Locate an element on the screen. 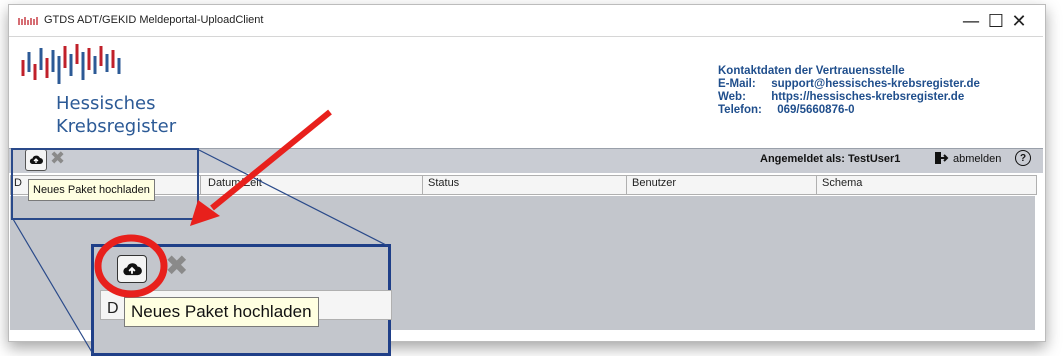  zoom-upload-button is located at coordinates (132, 269).